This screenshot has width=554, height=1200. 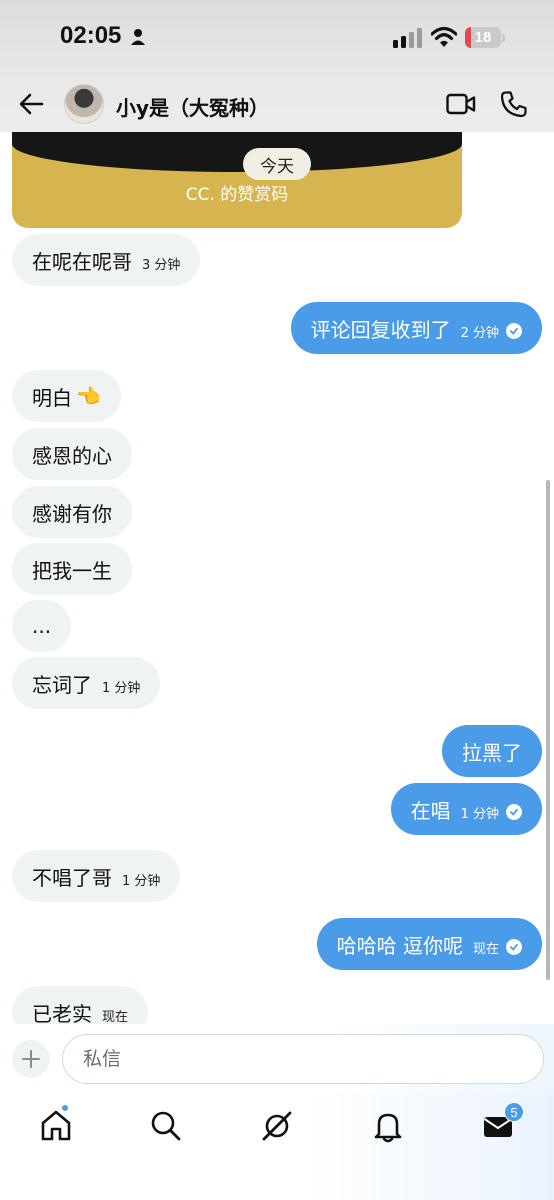 What do you see at coordinates (237, 180) in the screenshot?
I see `shared-image-card: CC. 的赞赏码` at bounding box center [237, 180].